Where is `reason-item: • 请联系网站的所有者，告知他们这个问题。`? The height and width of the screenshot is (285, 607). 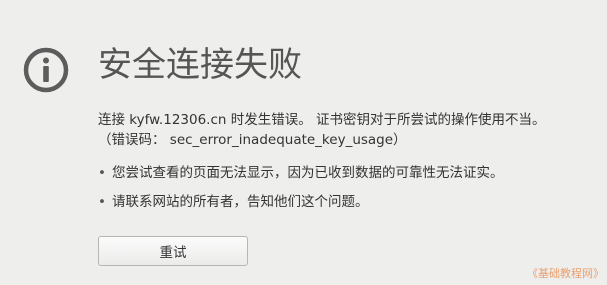 reason-item: • 请联系网站的所有者，告知他们这个问题。 is located at coordinates (301, 202).